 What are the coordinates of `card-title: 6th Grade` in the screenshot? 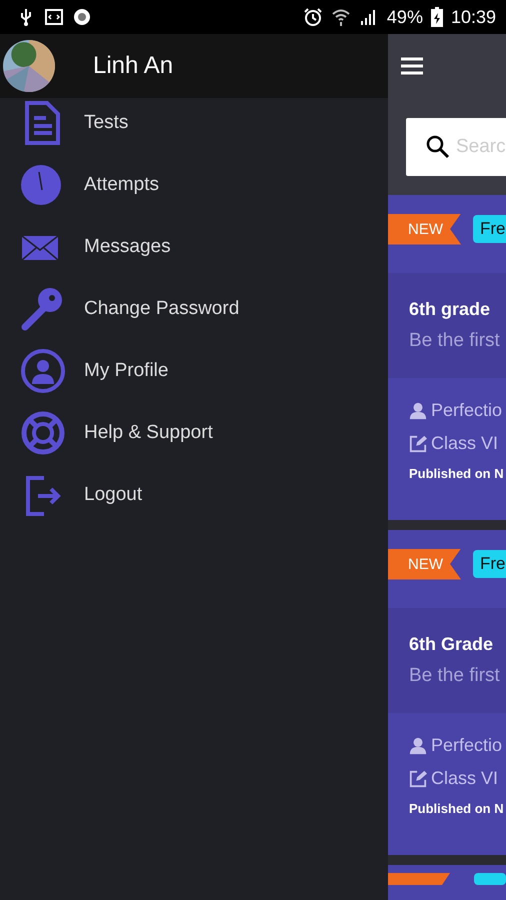 It's located at (451, 644).